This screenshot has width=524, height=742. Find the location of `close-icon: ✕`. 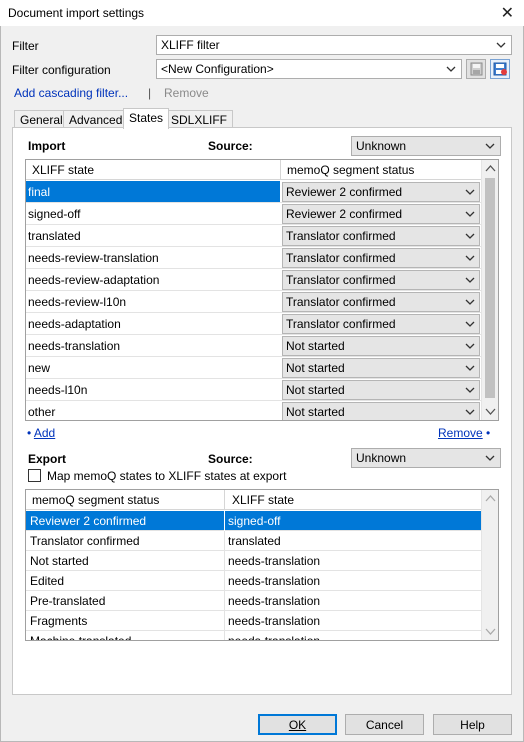

close-icon: ✕ is located at coordinates (507, 13).